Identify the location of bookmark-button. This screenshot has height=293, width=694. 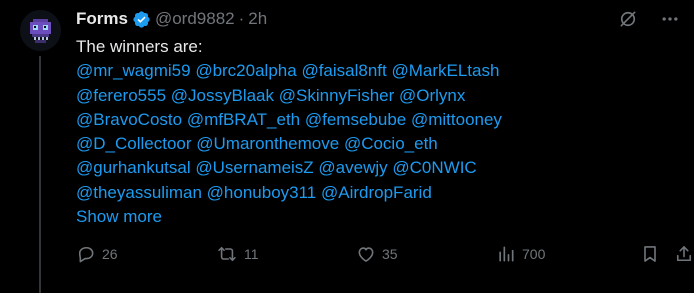
(650, 254).